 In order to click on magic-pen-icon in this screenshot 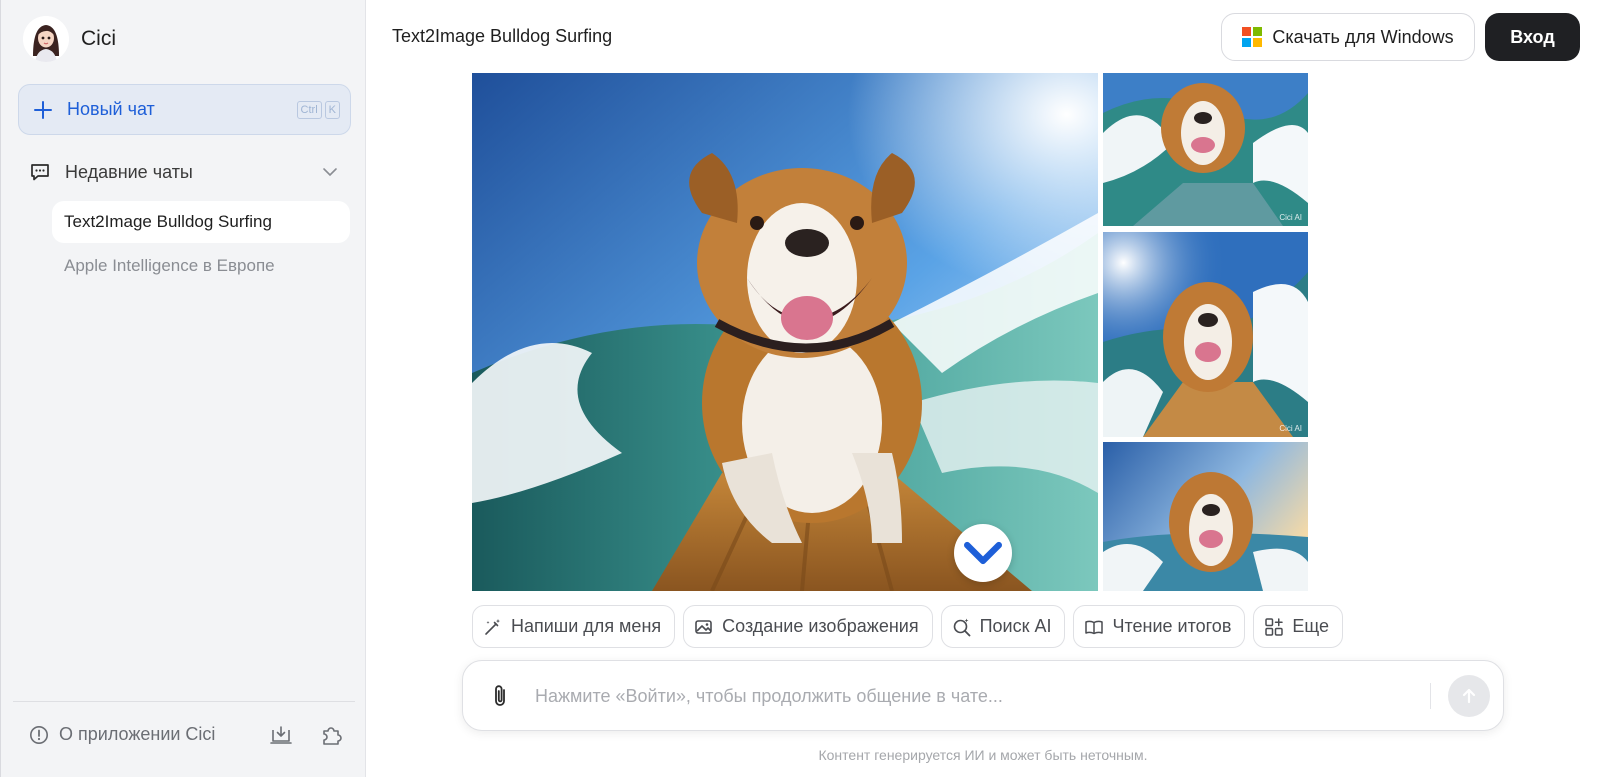, I will do `click(492, 626)`.